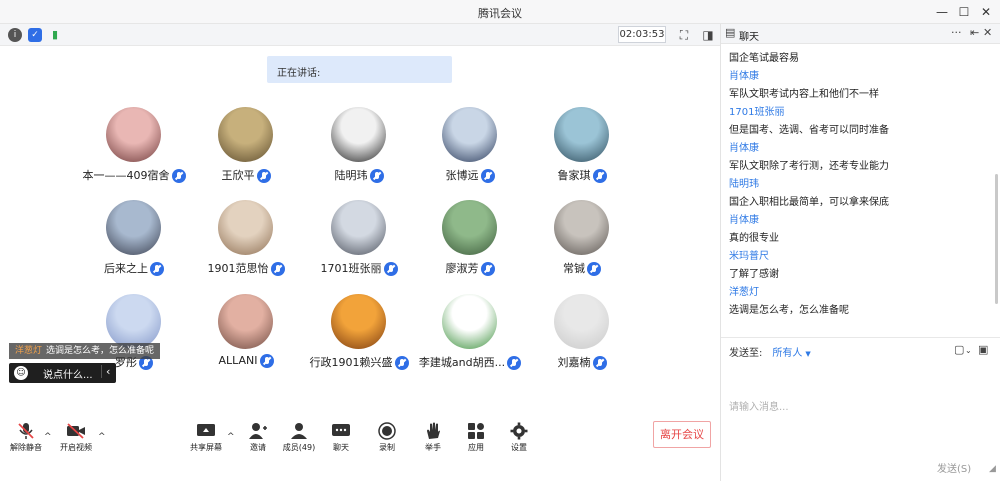 This screenshot has height=481, width=1000. What do you see at coordinates (206, 439) in the screenshot?
I see `share-screen-button: 共享屏幕` at bounding box center [206, 439].